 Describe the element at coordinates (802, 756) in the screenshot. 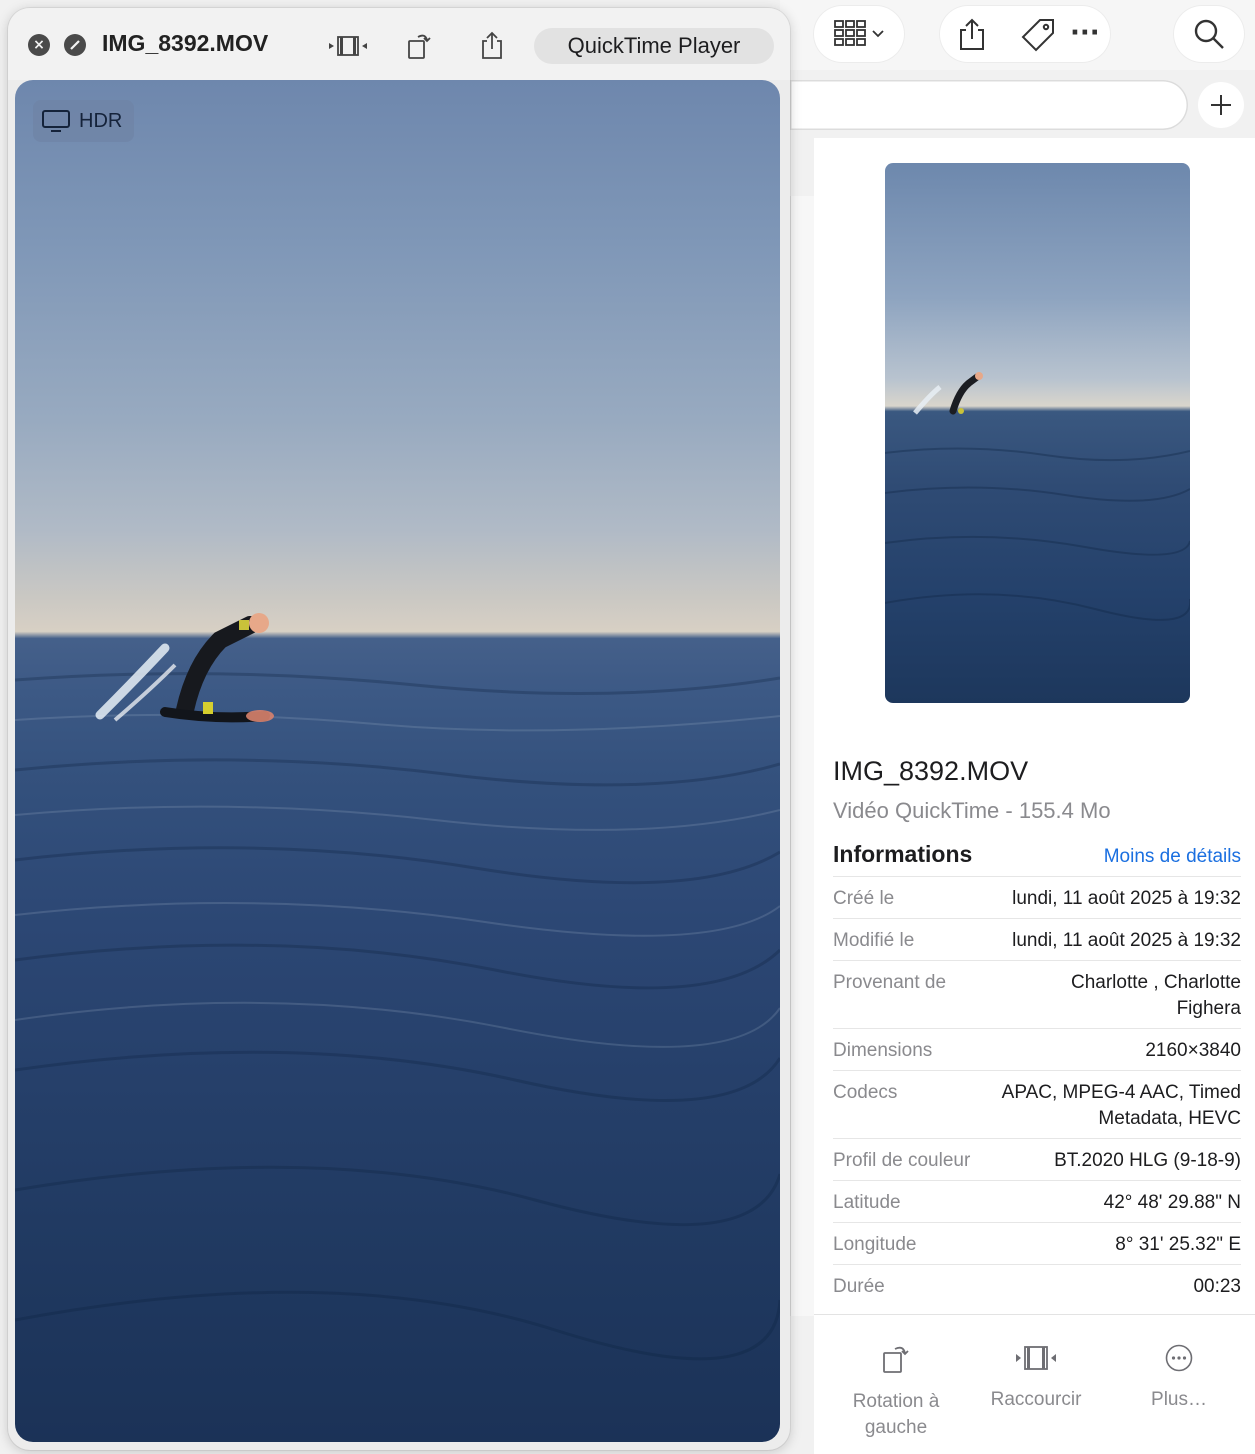

I see `finder-content-edge` at that location.